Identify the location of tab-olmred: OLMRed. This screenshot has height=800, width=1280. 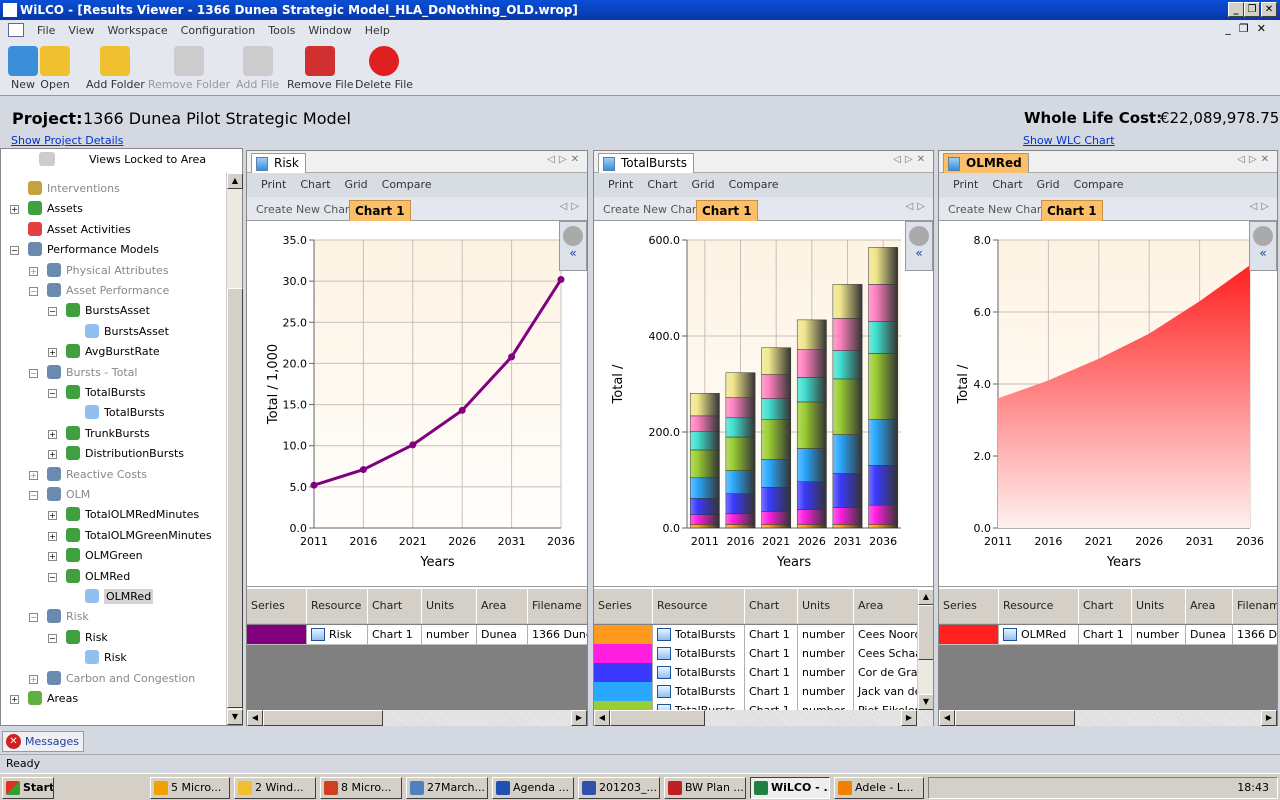
(986, 163).